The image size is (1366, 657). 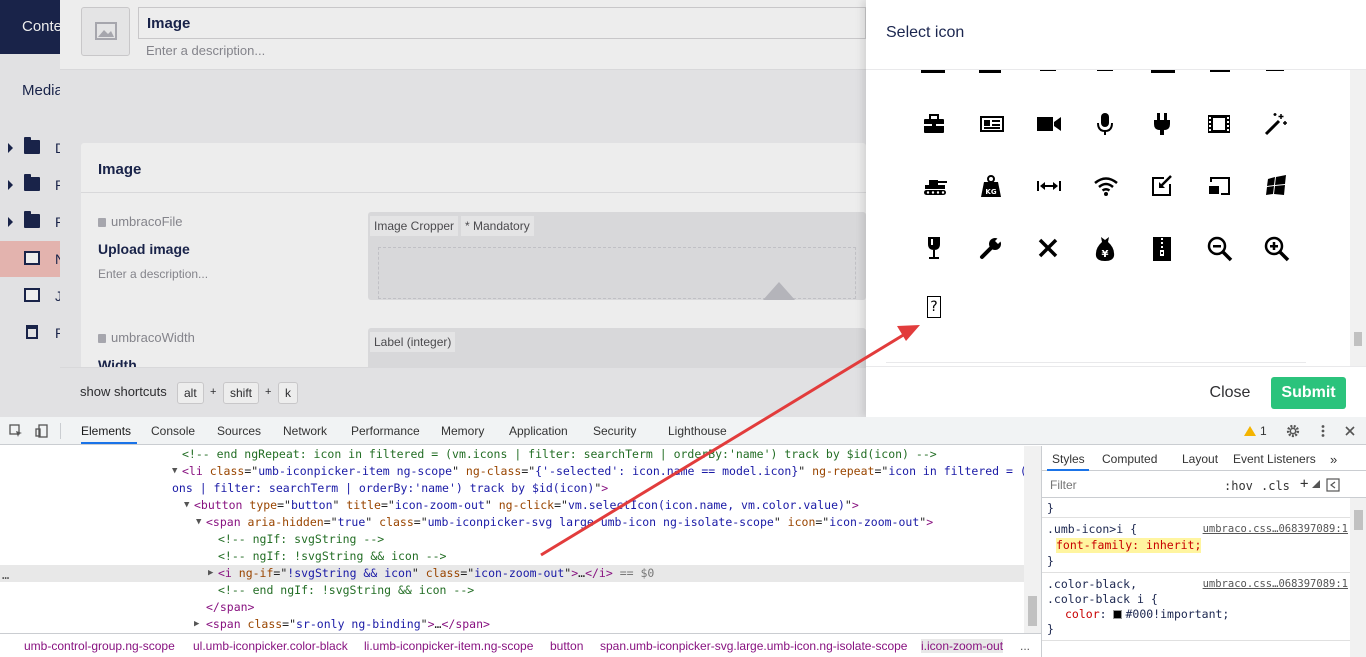 I want to click on wifi-icon, so click(x=1105, y=186).